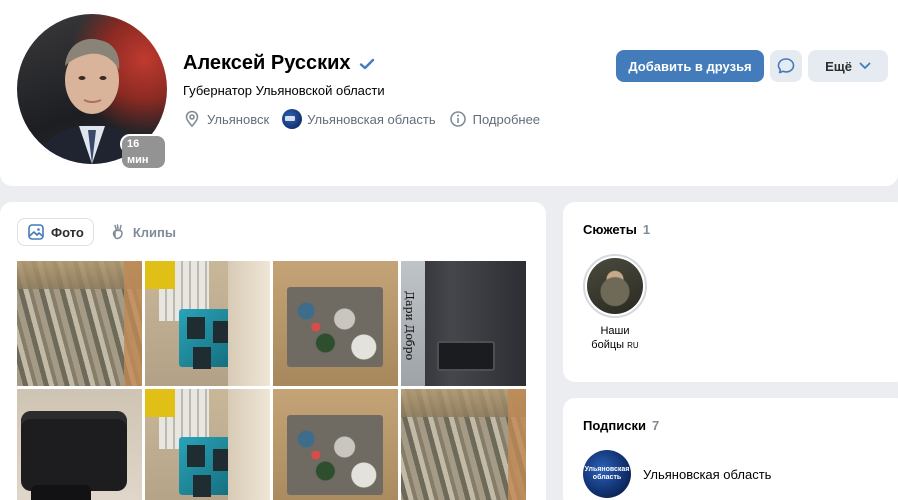 The image size is (898, 500). What do you see at coordinates (409, 326) in the screenshot?
I see `stove-text: Дари Добро` at bounding box center [409, 326].